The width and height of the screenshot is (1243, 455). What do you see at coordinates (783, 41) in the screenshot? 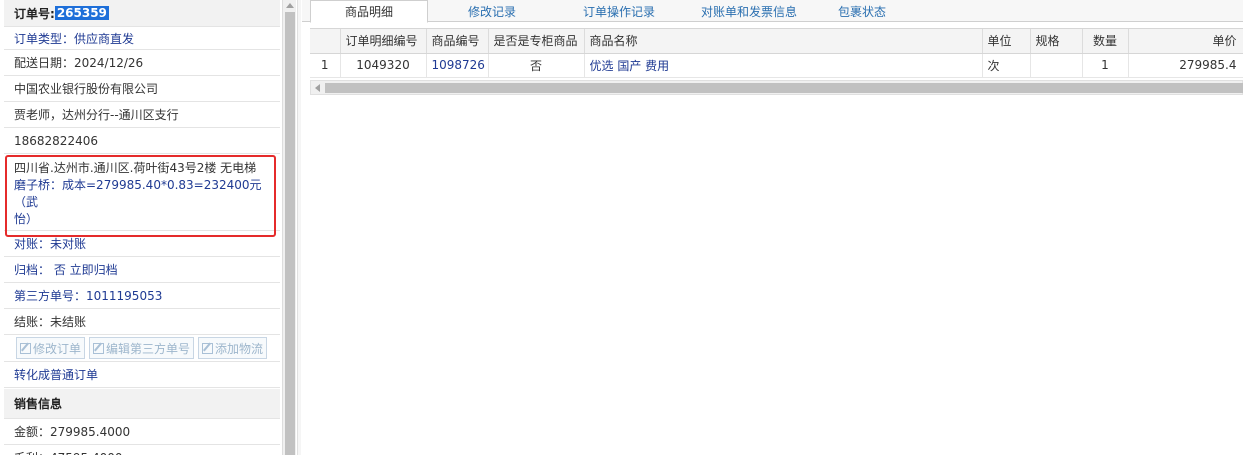
I see `col-header-product-name: 商品名称` at bounding box center [783, 41].